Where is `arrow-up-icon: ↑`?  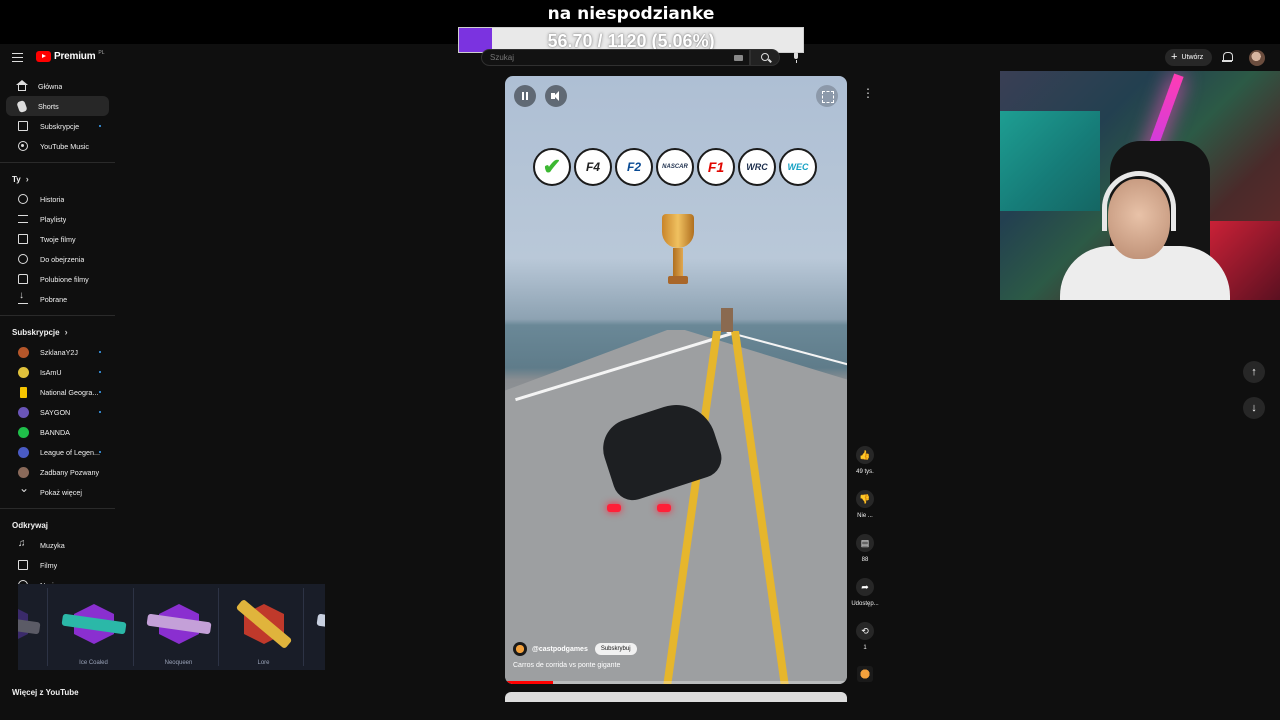
arrow-up-icon: ↑ is located at coordinates (1254, 372).